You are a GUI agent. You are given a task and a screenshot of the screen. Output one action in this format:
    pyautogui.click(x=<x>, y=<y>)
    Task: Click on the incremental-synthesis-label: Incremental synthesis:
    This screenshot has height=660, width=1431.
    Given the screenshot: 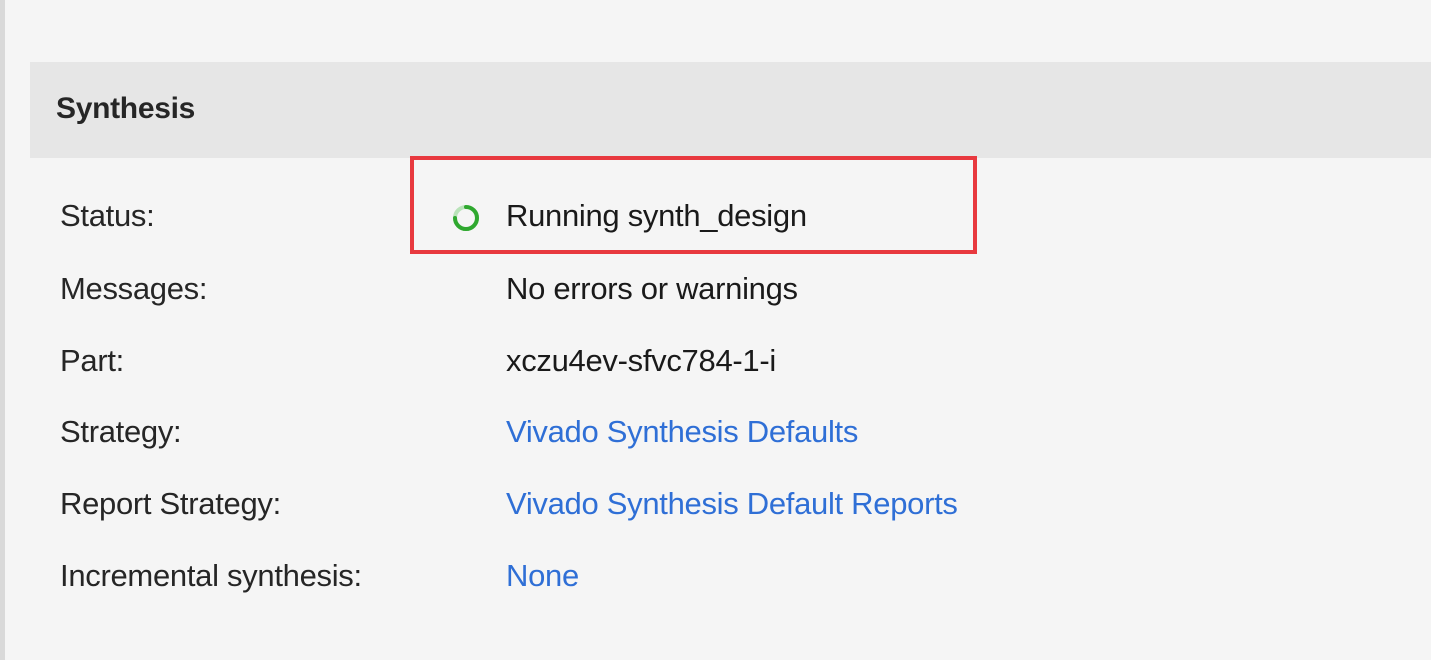 What is the action you would take?
    pyautogui.click(x=211, y=575)
    